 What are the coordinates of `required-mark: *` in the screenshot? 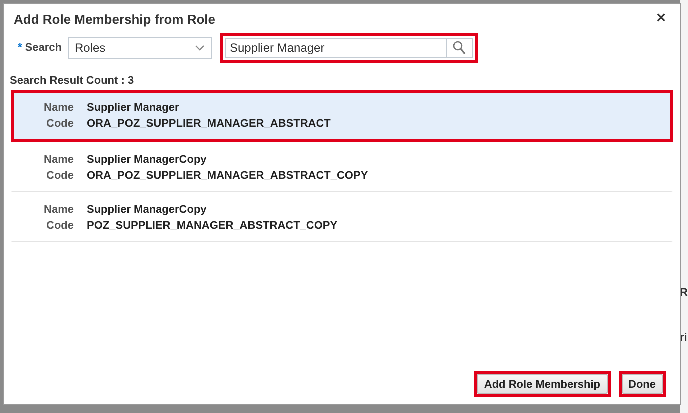 It's located at (20, 48).